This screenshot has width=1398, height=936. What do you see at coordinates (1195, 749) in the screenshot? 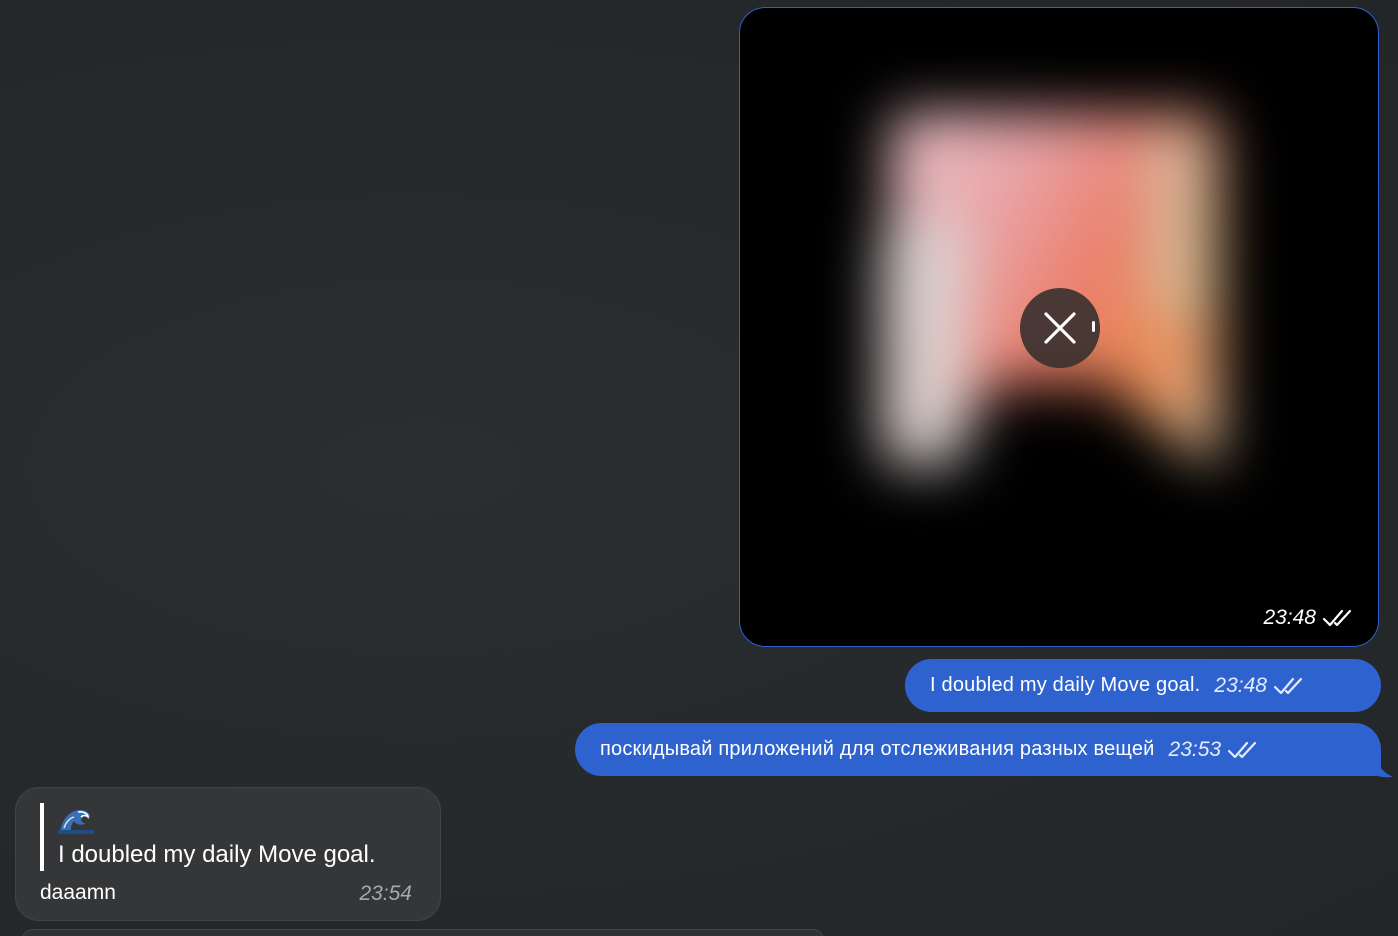
I see `message-time: 23:53` at bounding box center [1195, 749].